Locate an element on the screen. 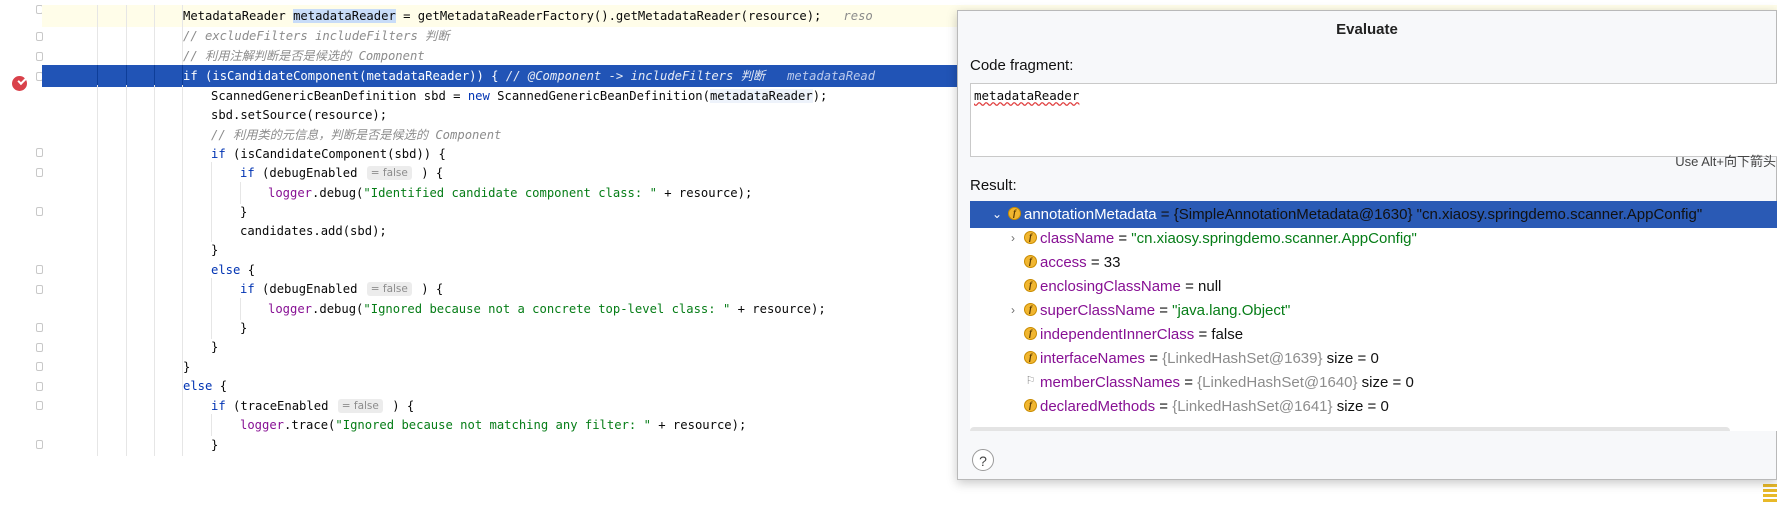 This screenshot has width=1777, height=511. code-token: .debug( is located at coordinates (338, 309).